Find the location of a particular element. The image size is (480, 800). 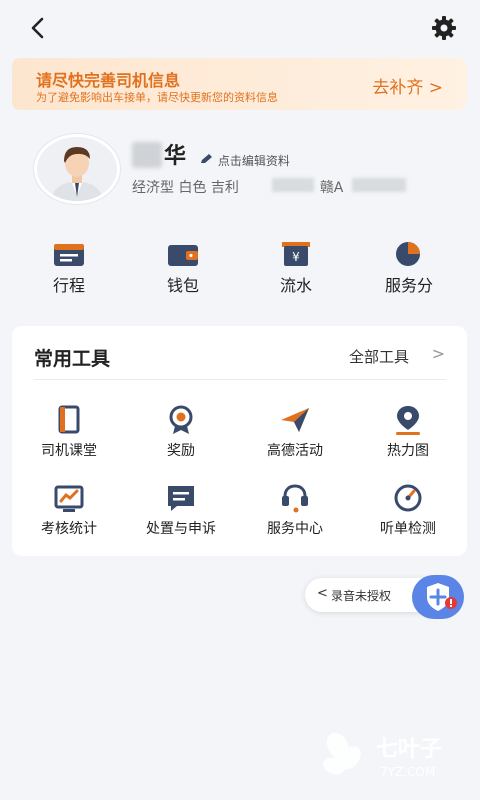

tool-label: 服务中心 is located at coordinates (295, 529).